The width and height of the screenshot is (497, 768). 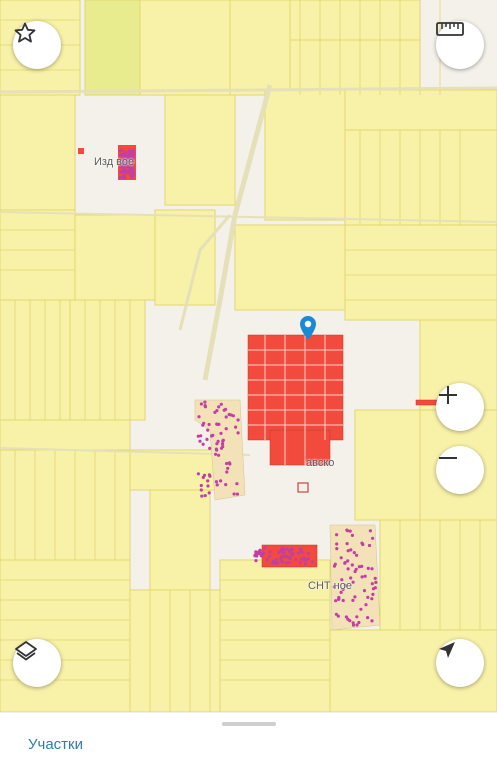 I want to click on snt-label: СНТ ное, so click(x=330, y=586).